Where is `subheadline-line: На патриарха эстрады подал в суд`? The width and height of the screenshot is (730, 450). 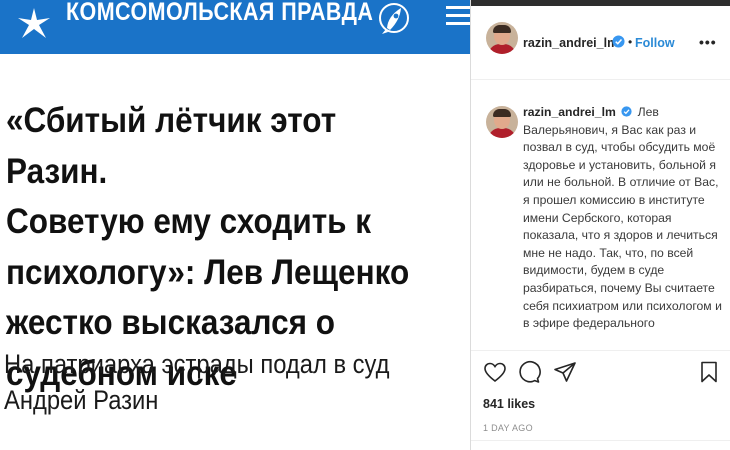
subheadline-line: На патриарха эстрады подал в суд is located at coordinates (197, 364).